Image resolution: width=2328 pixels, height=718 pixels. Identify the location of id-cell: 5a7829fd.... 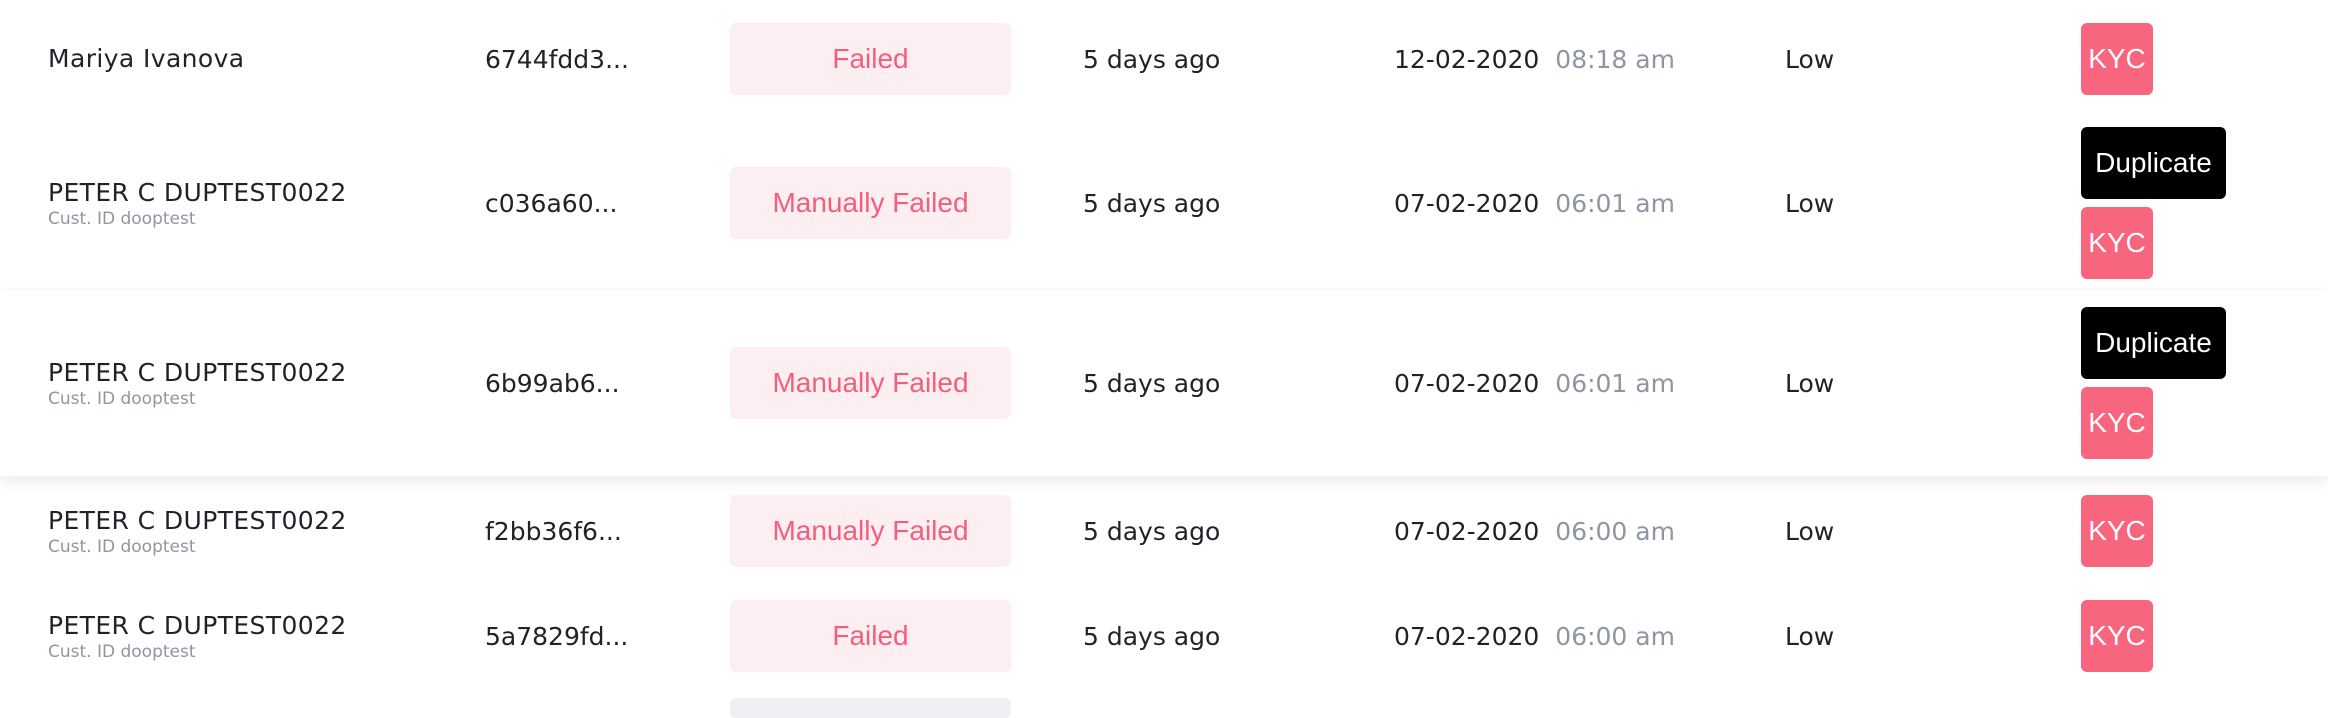
(565, 636).